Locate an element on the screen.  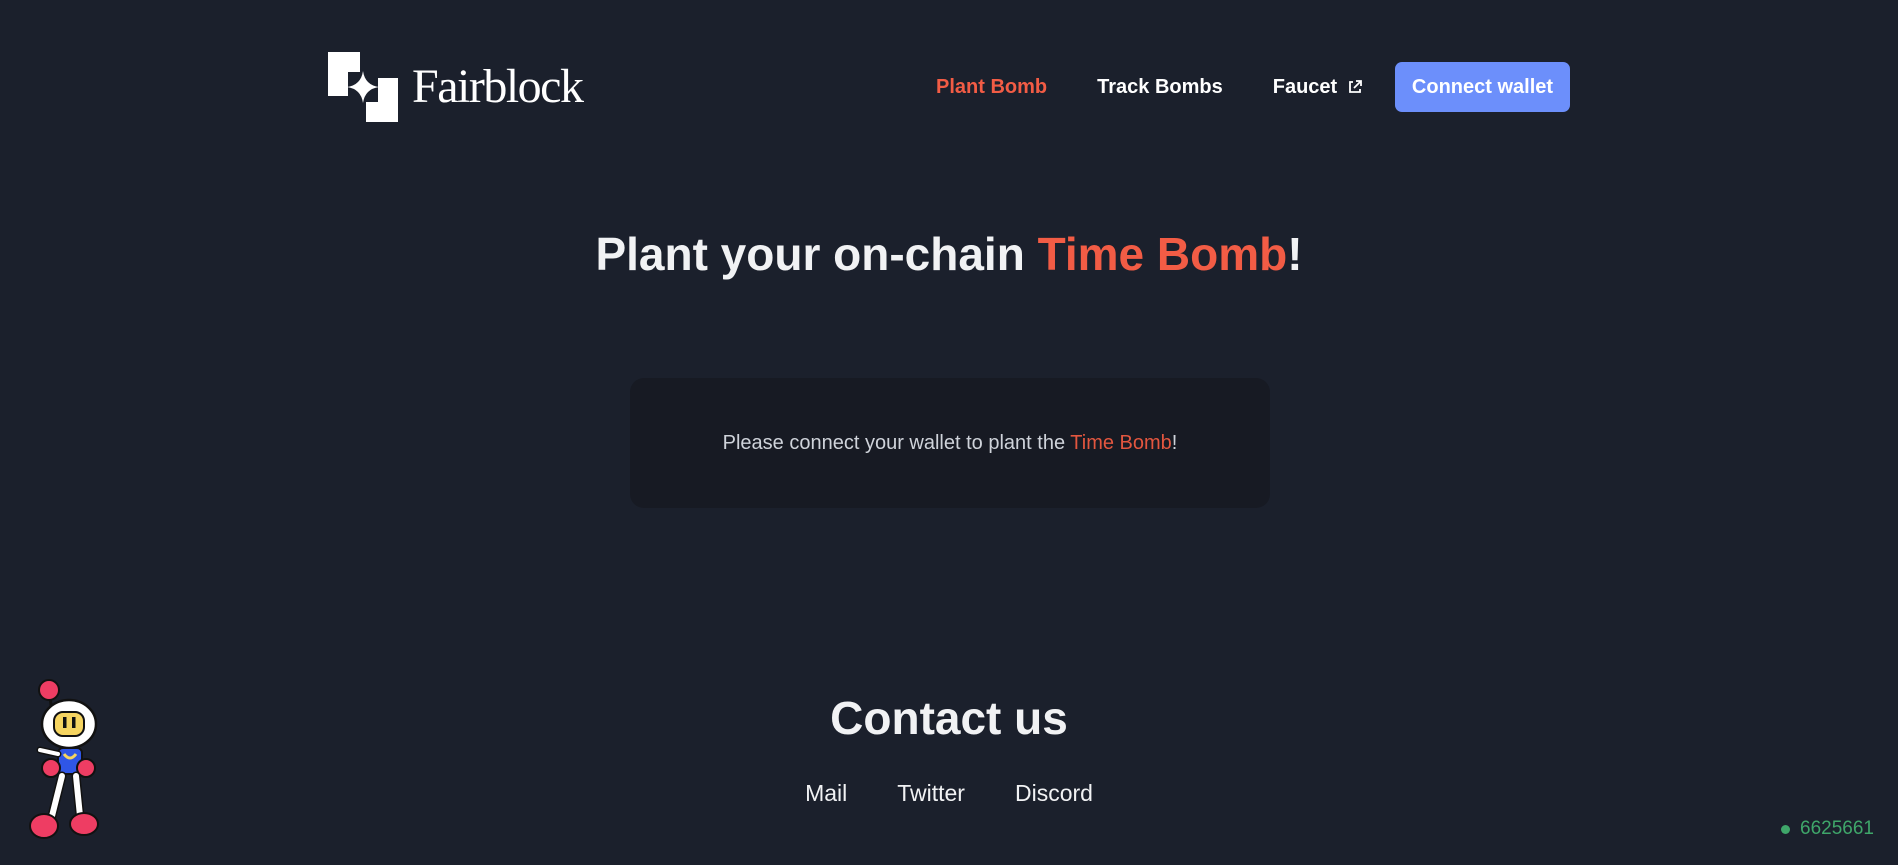
contact-twitter-link: Twitter is located at coordinates (931, 793).